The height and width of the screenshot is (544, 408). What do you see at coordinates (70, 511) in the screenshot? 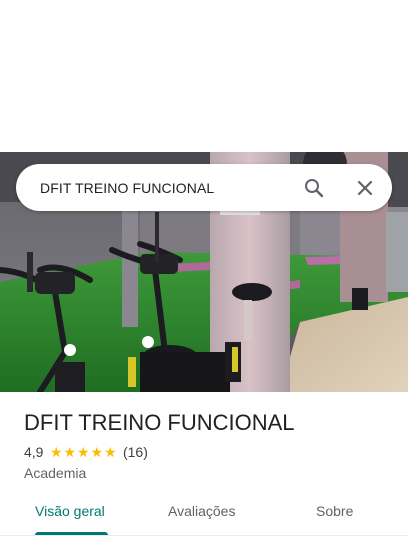
I see `tab-overview: Visão geral` at bounding box center [70, 511].